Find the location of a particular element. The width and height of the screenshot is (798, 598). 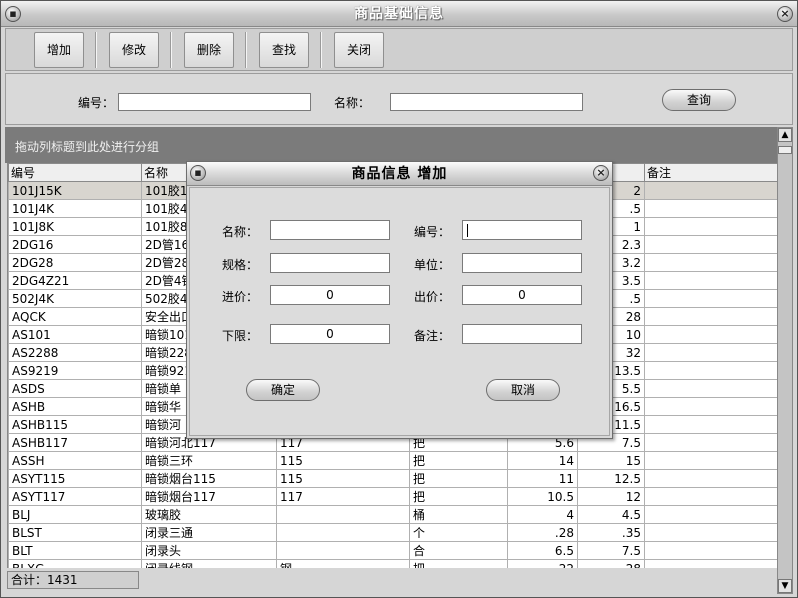

add-button: 增加 is located at coordinates (59, 50).